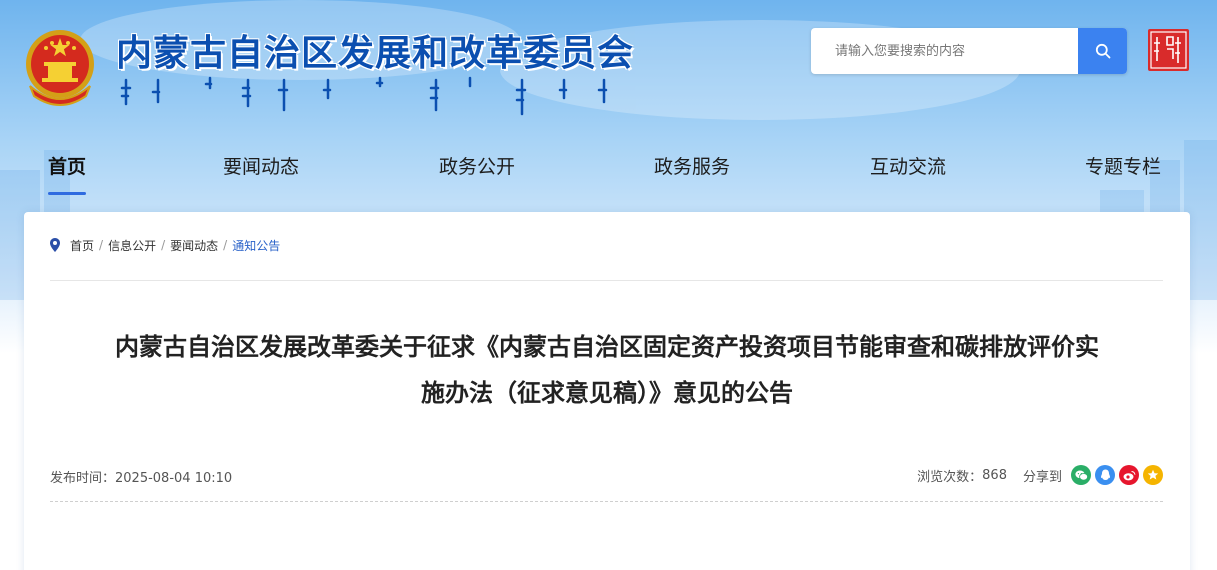 This screenshot has width=1217, height=570. I want to click on nav-item-government-services: 政务服务, so click(692, 165).